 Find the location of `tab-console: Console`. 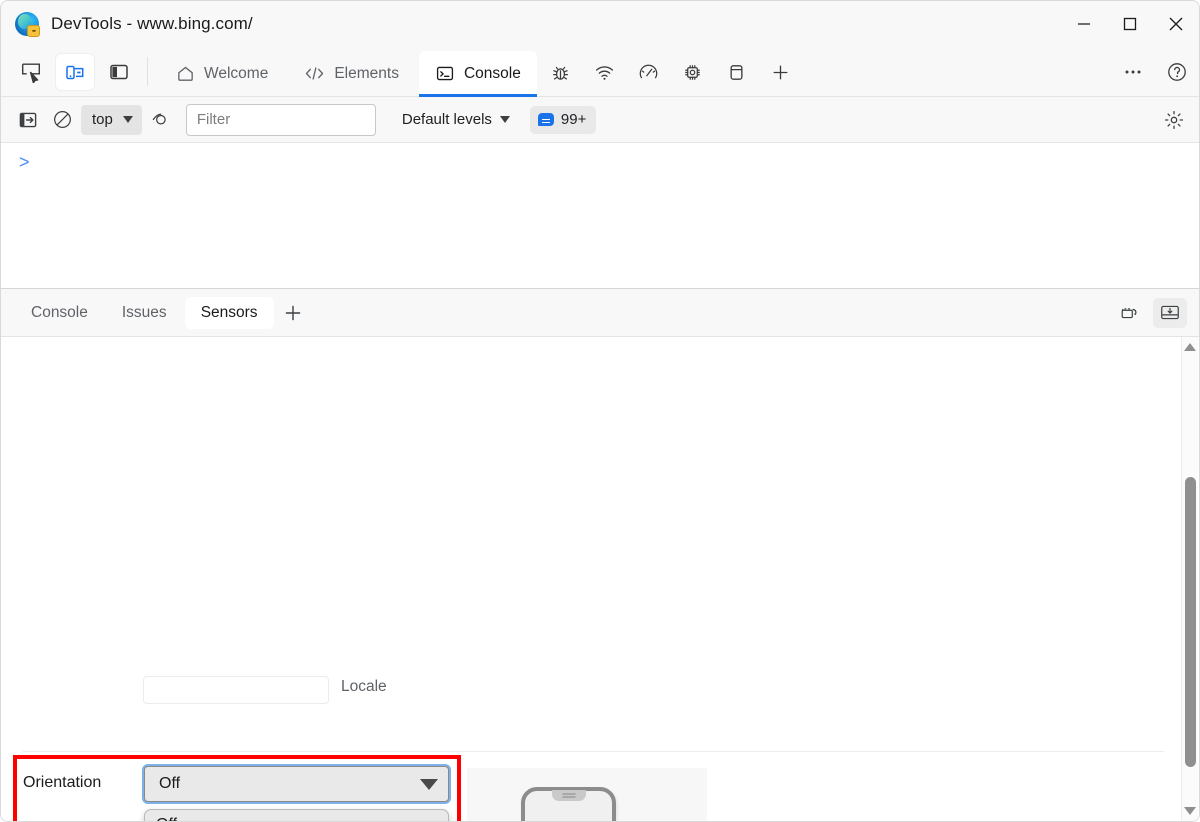

tab-console: Console is located at coordinates (477, 74).